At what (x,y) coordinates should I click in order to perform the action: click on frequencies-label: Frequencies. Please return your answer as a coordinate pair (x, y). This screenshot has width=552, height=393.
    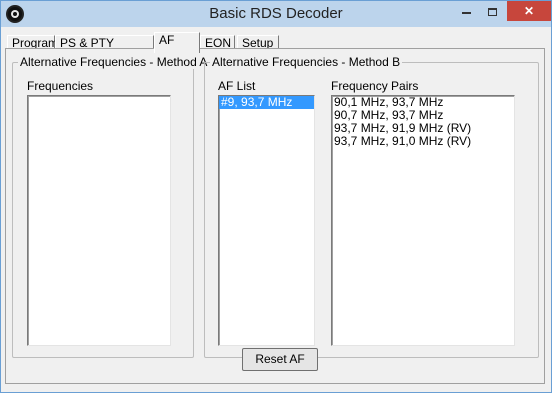
    Looking at the image, I should click on (60, 86).